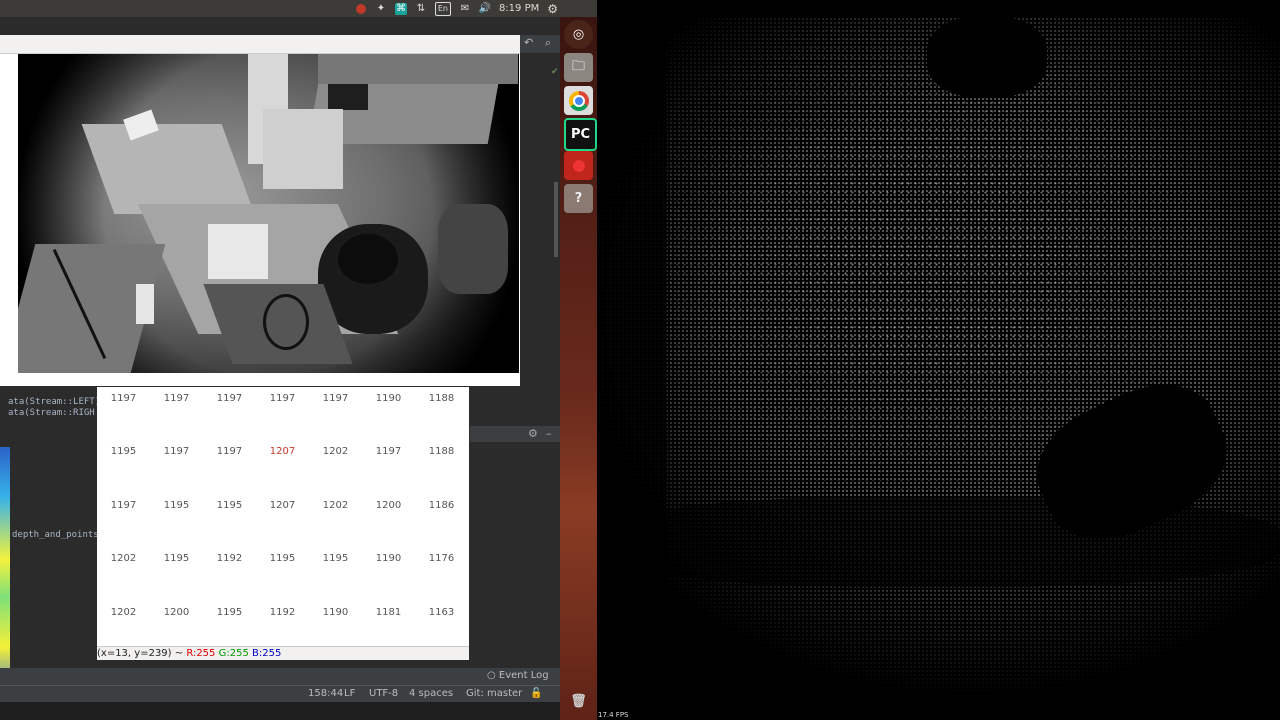 This screenshot has height=720, width=1280. What do you see at coordinates (381, 9) in the screenshot?
I see `dropbox-icon: ✦` at bounding box center [381, 9].